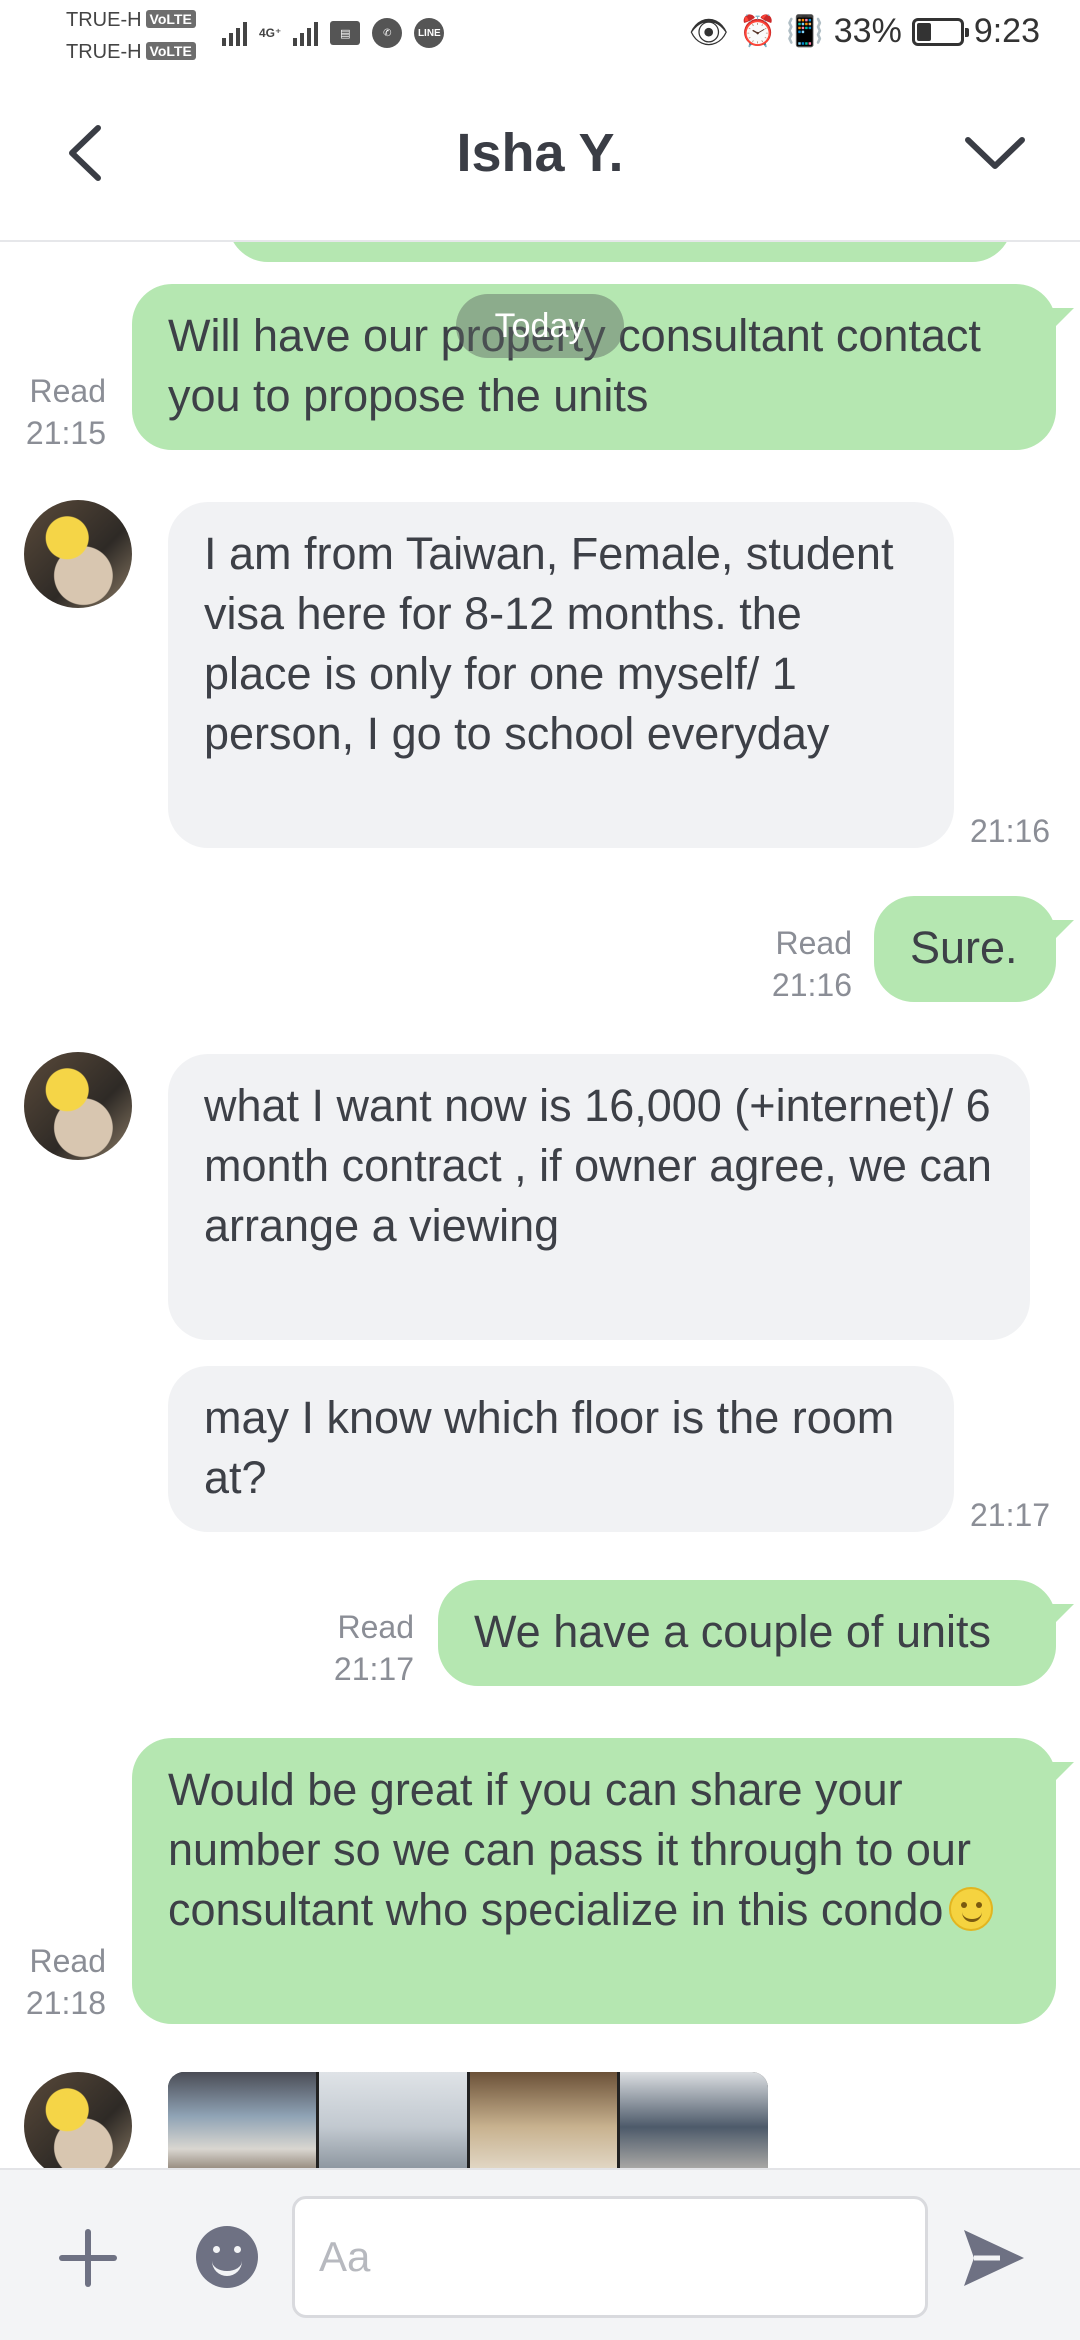 Image resolution: width=1080 pixels, height=2340 pixels. I want to click on clock: 9:23, so click(1006, 31).